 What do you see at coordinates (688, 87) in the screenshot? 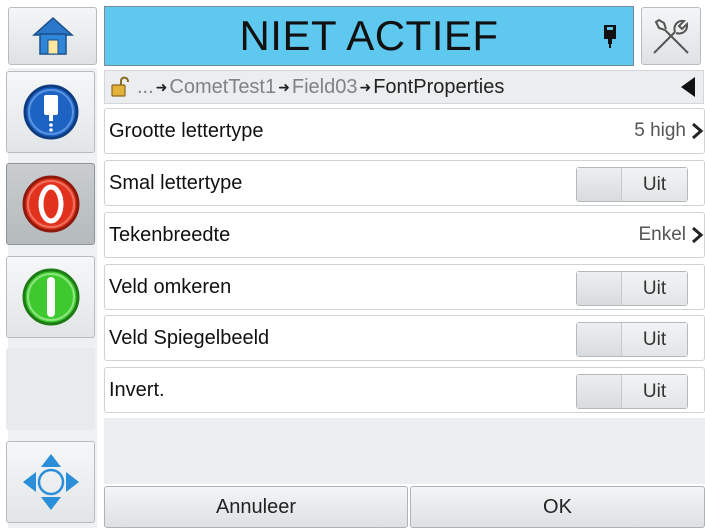
I see `back-arrow-icon` at bounding box center [688, 87].